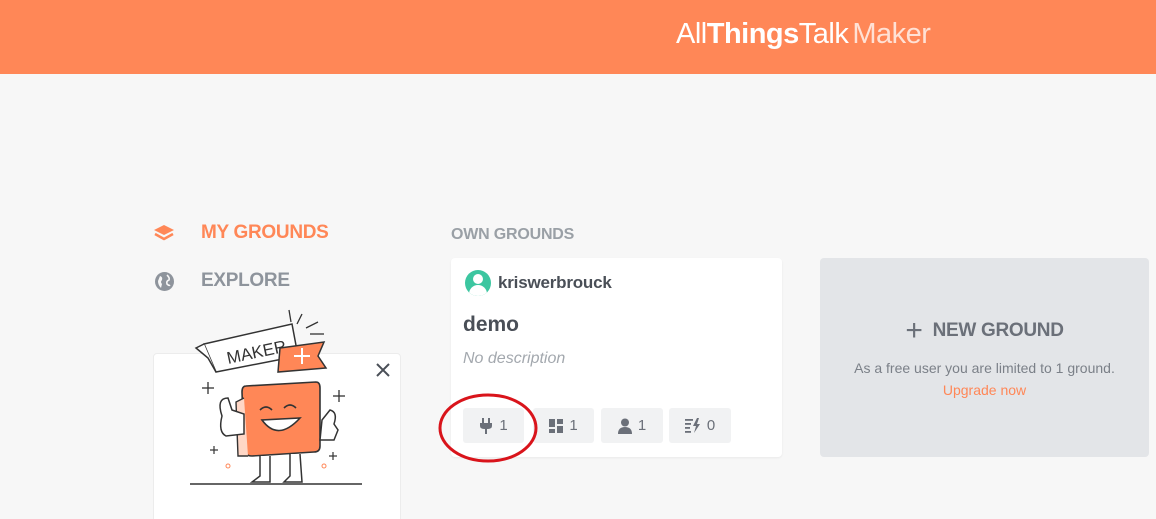 The height and width of the screenshot is (519, 1156). Describe the element at coordinates (891, 34) in the screenshot. I see `logo-text-maker: Maker` at that location.